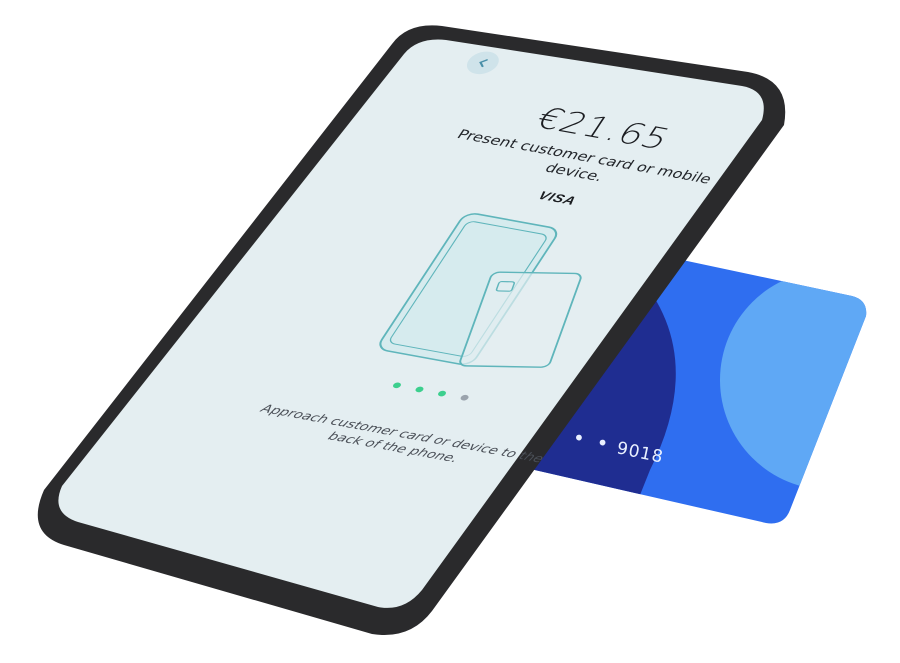 Image resolution: width=900 pixels, height=663 pixels. Describe the element at coordinates (480, 290) in the screenshot. I see `tap-to-pay-illustration` at that location.